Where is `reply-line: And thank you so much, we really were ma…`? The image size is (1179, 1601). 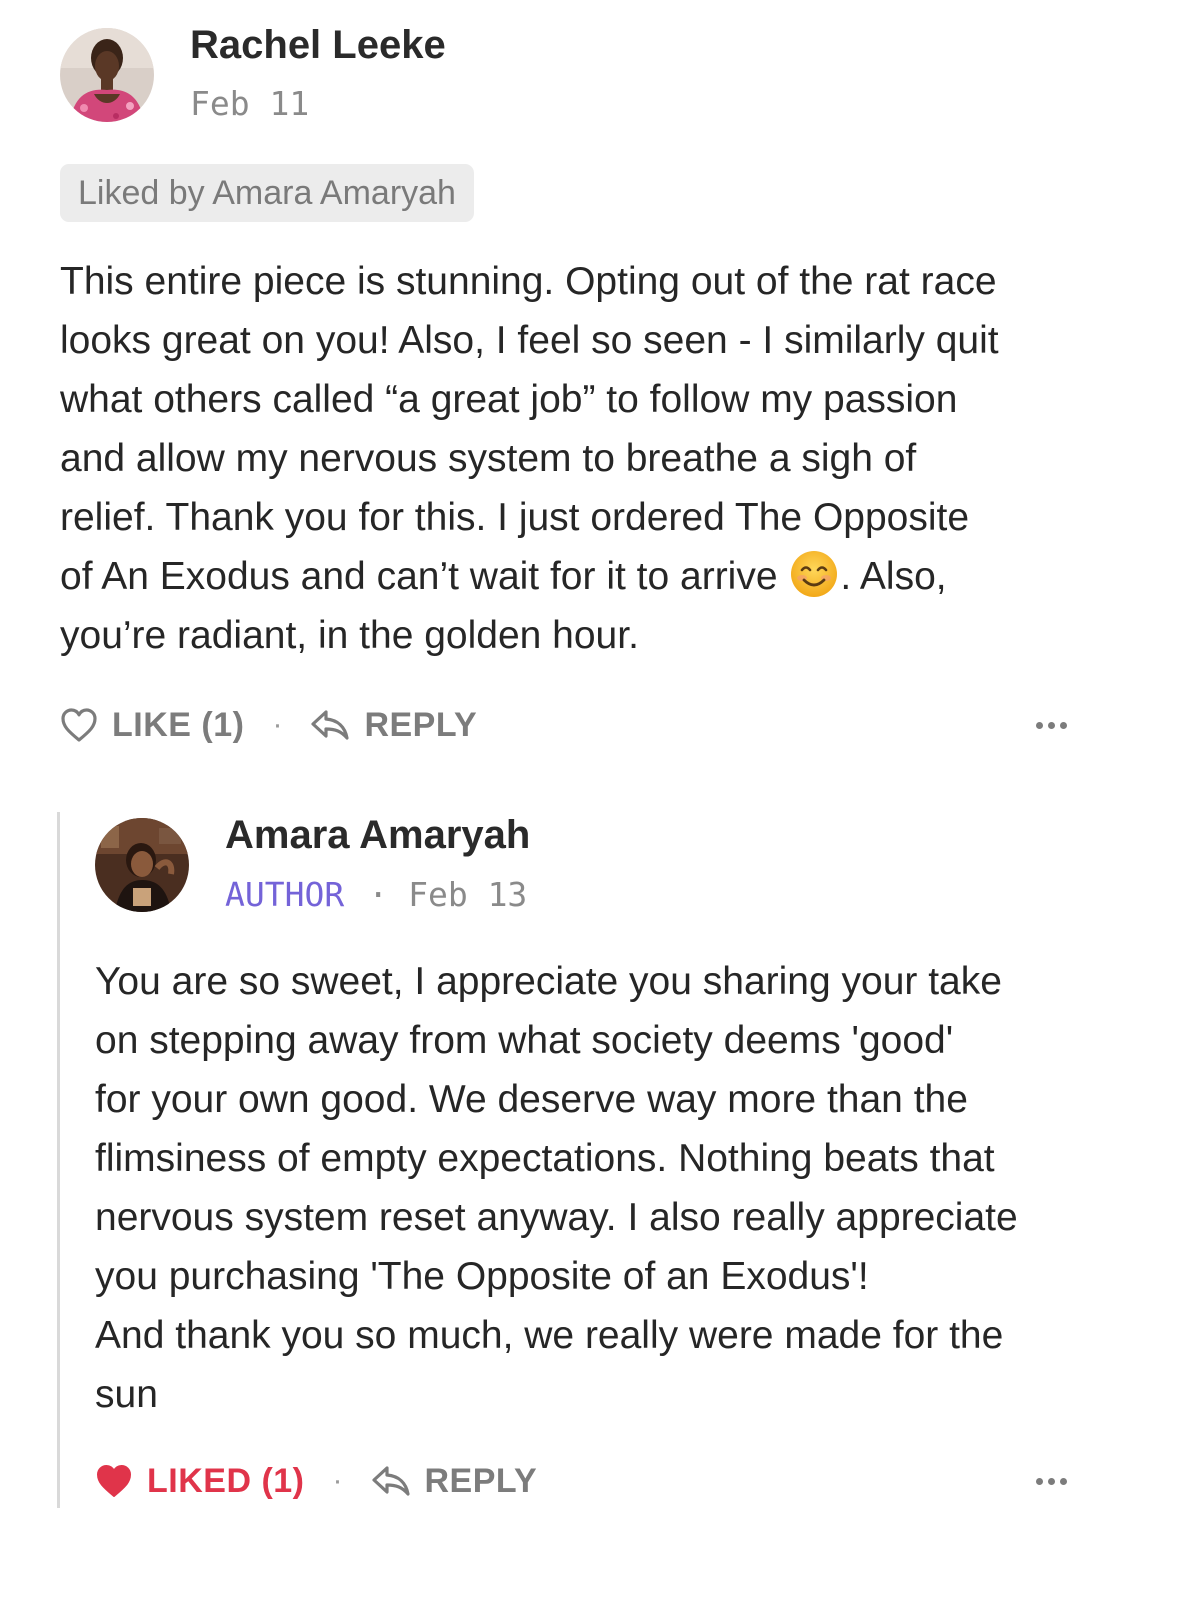
reply-line: And thank you so much, we really were ma… is located at coordinates (549, 1335).